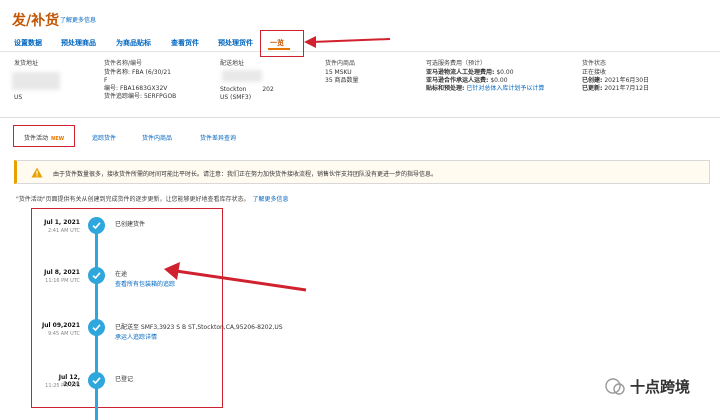 The image size is (720, 420). Describe the element at coordinates (157, 137) in the screenshot. I see `tab-shipment-contents: 货件内商品` at that location.